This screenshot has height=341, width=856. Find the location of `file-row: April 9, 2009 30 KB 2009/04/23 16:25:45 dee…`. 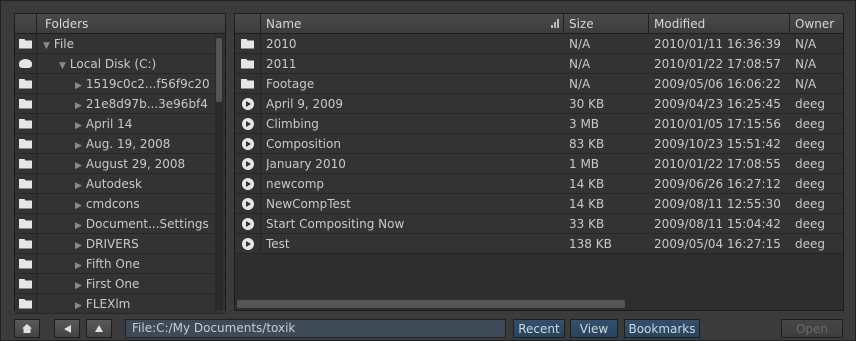

file-row: April 9, 2009 30 KB 2009/04/23 16:25:45 dee… is located at coordinates (539, 104).